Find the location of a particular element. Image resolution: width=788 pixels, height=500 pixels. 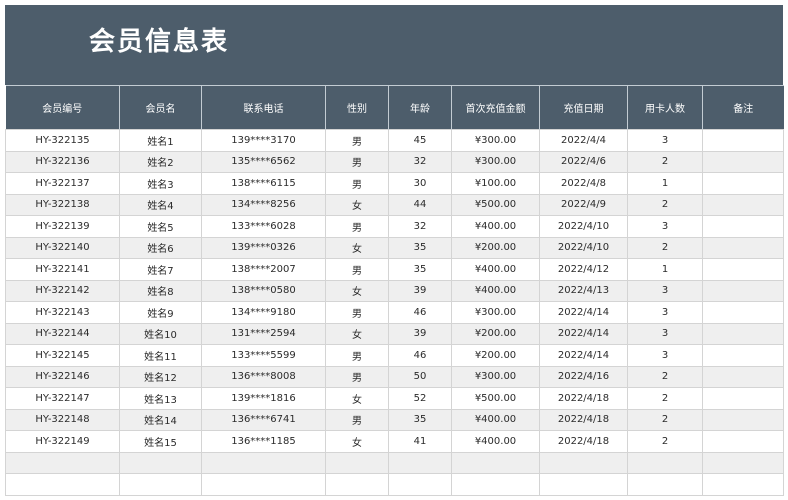

table-cell: 姓名7 is located at coordinates (160, 269).